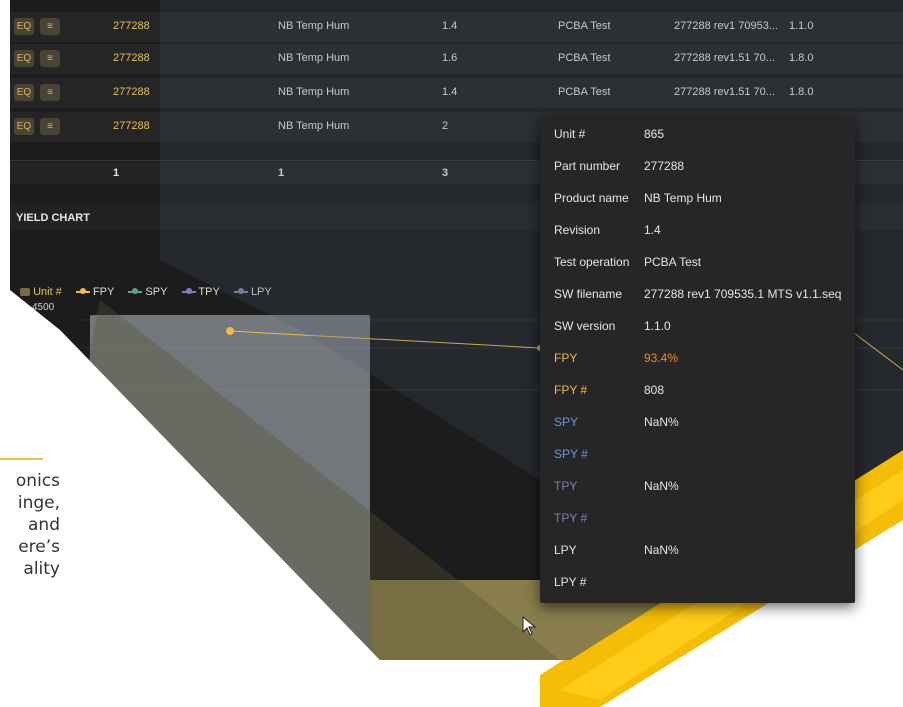 The height and width of the screenshot is (707, 903). Describe the element at coordinates (571, 390) in the screenshot. I see `tooltip-key: FPY #` at that location.